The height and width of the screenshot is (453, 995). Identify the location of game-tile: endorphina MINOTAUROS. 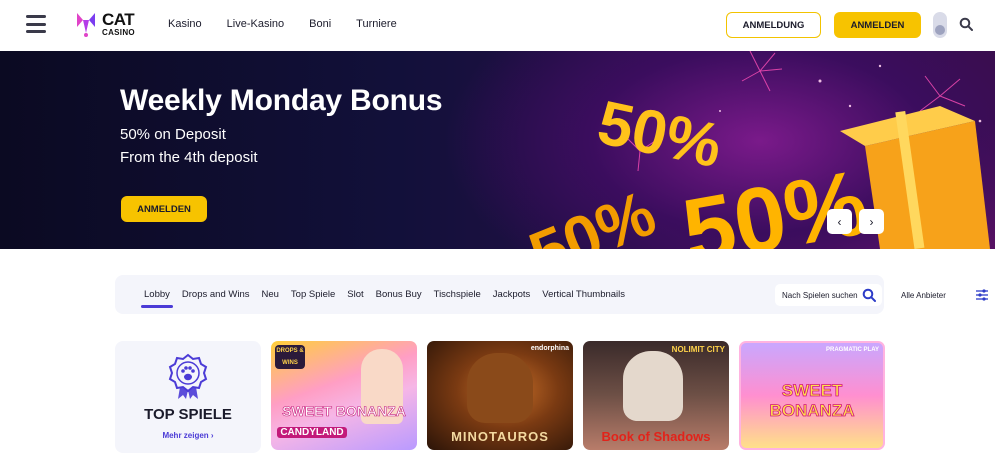
(500, 395).